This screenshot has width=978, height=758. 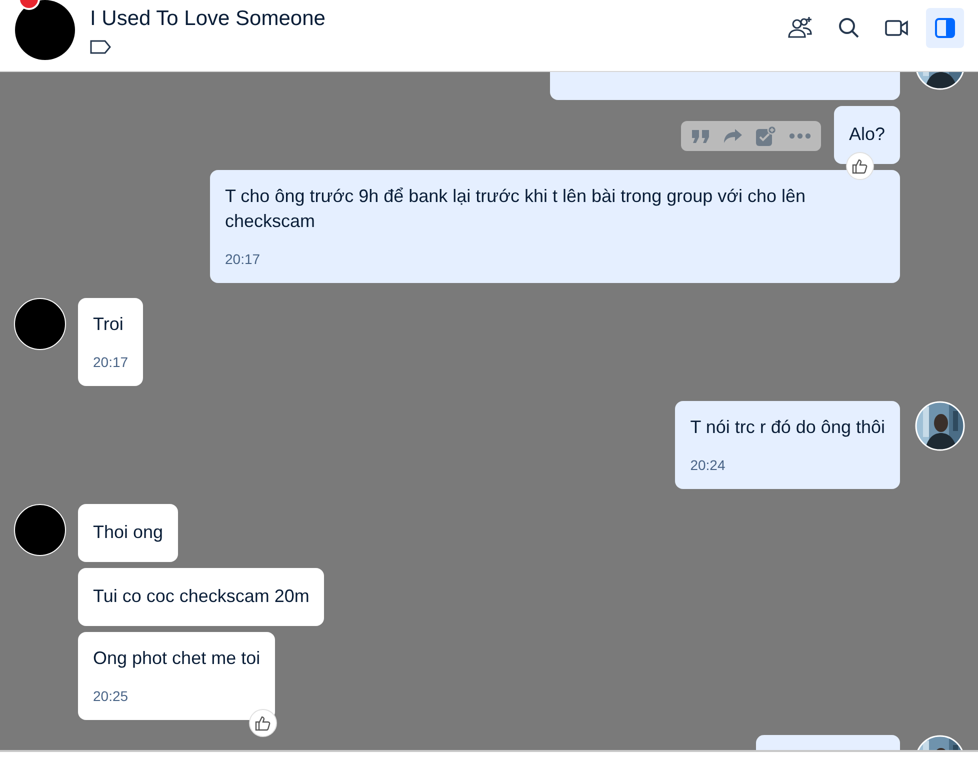 What do you see at coordinates (708, 465) in the screenshot?
I see `message-time: 20:24` at bounding box center [708, 465].